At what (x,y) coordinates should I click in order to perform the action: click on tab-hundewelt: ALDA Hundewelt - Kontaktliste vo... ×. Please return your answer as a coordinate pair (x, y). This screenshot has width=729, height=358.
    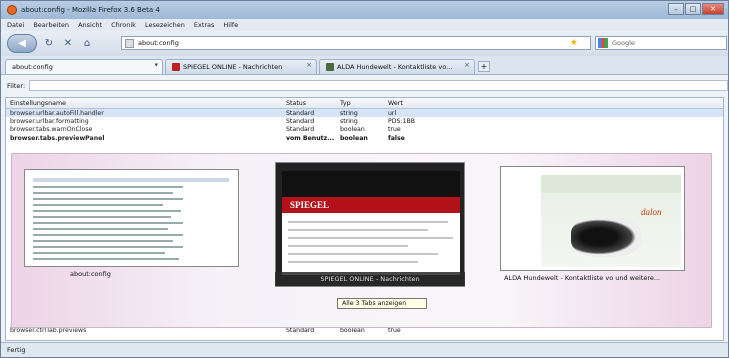
    Looking at the image, I should click on (397, 66).